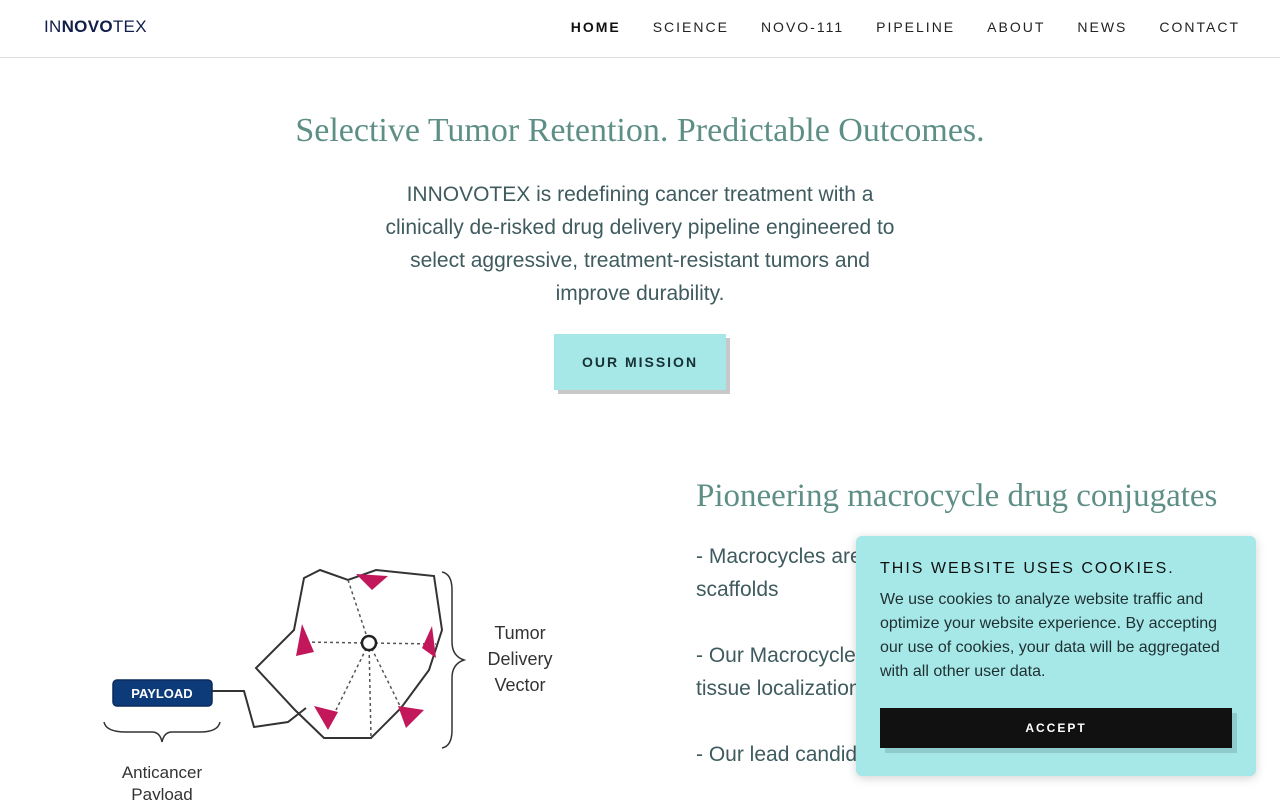 This screenshot has height=805, width=1280. I want to click on payload-brace, so click(162, 732).